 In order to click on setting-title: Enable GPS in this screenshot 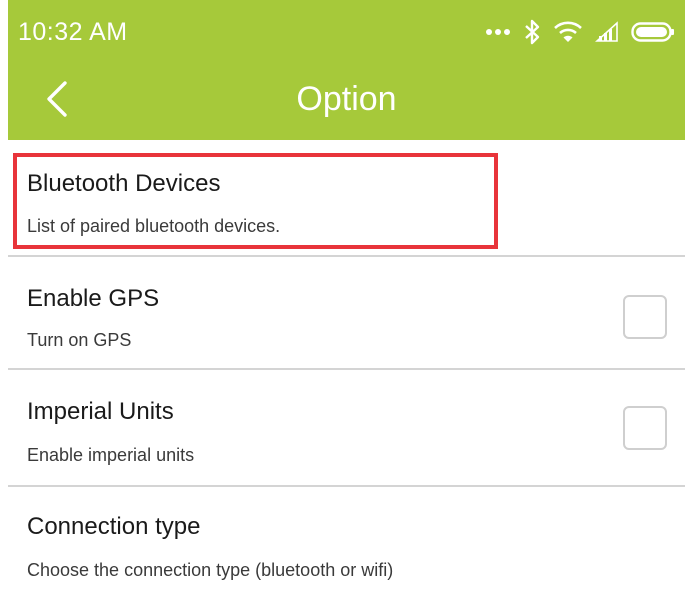, I will do `click(93, 298)`.